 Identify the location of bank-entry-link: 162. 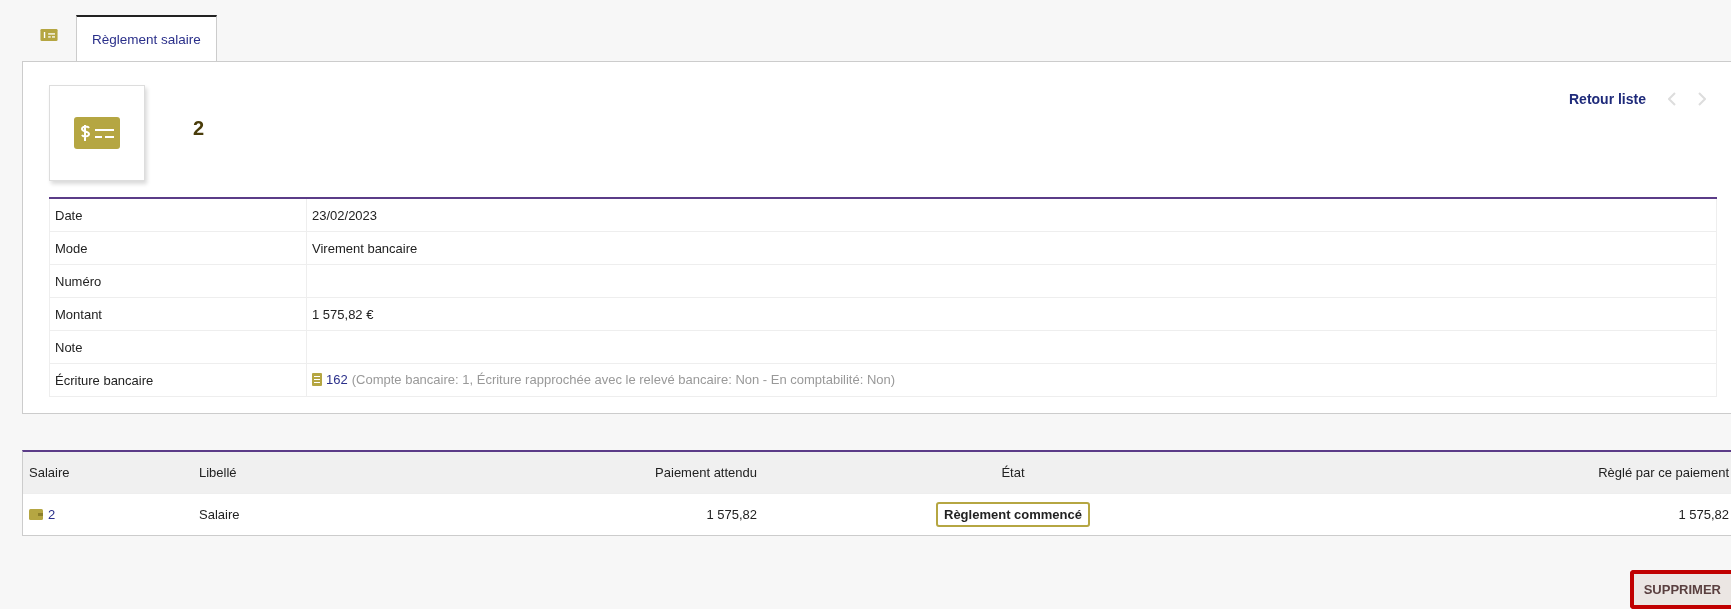
(337, 379).